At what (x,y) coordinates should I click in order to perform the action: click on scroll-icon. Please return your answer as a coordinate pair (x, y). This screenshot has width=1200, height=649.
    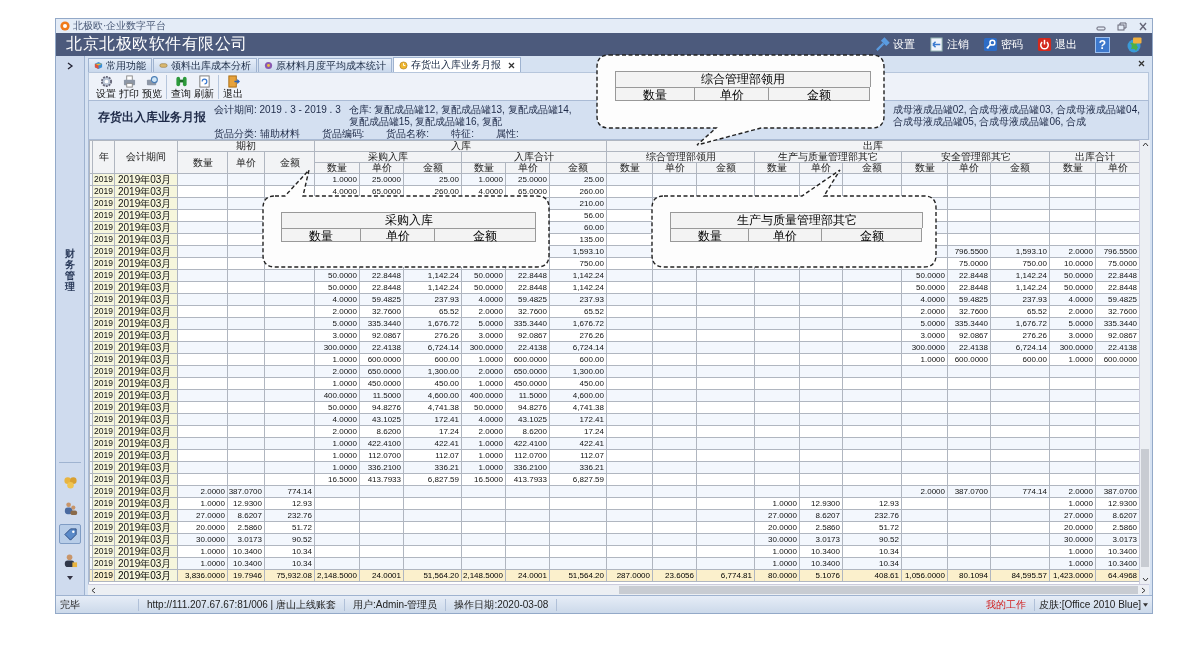
    Looking at the image, I should click on (163, 65).